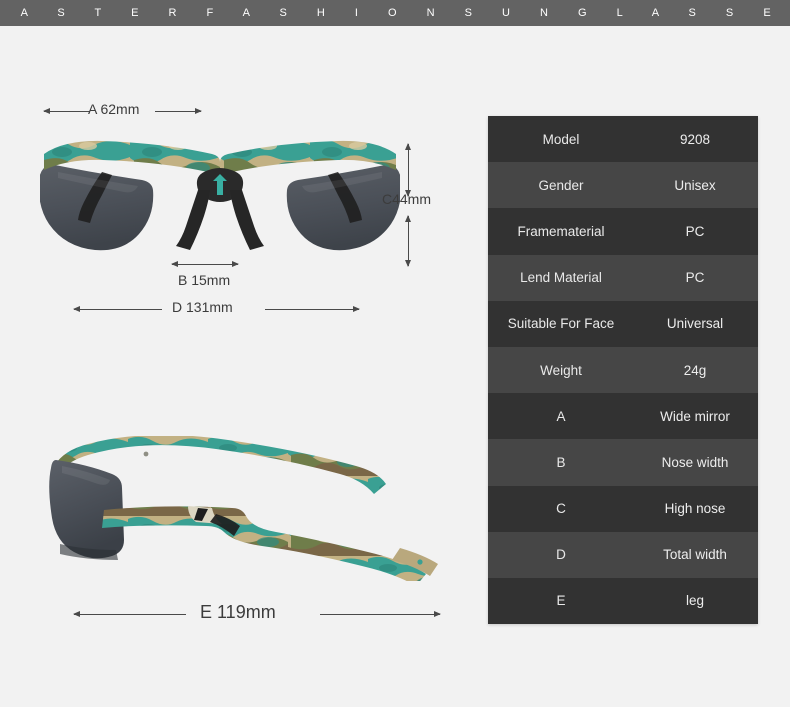 The height and width of the screenshot is (707, 790). I want to click on spec-value: leg, so click(694, 601).